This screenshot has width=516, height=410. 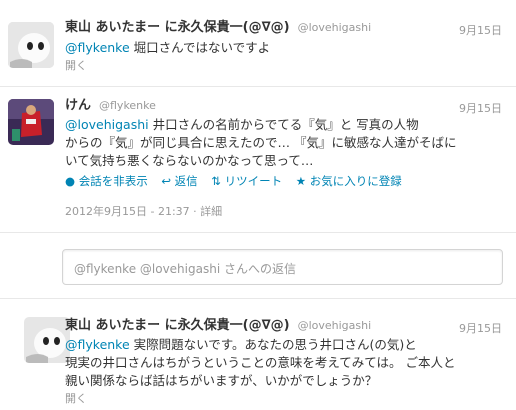 I want to click on tweet-text-line: @flykenke 実際問題ないです。あなたの思う井口さん(の気)と, so click(x=241, y=345).